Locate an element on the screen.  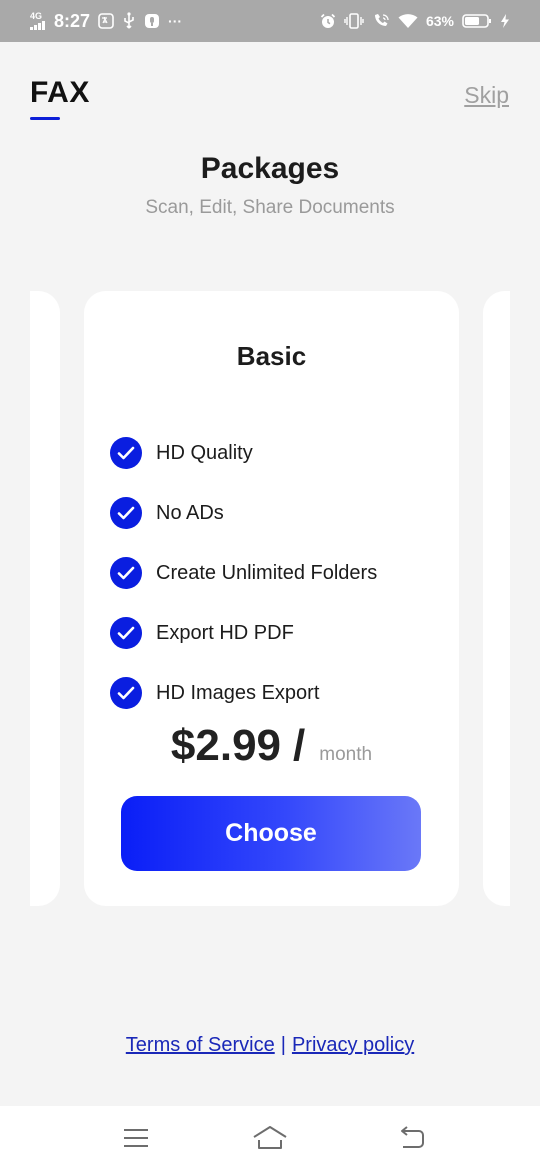
signal-icon: 4G is located at coordinates (38, 21).